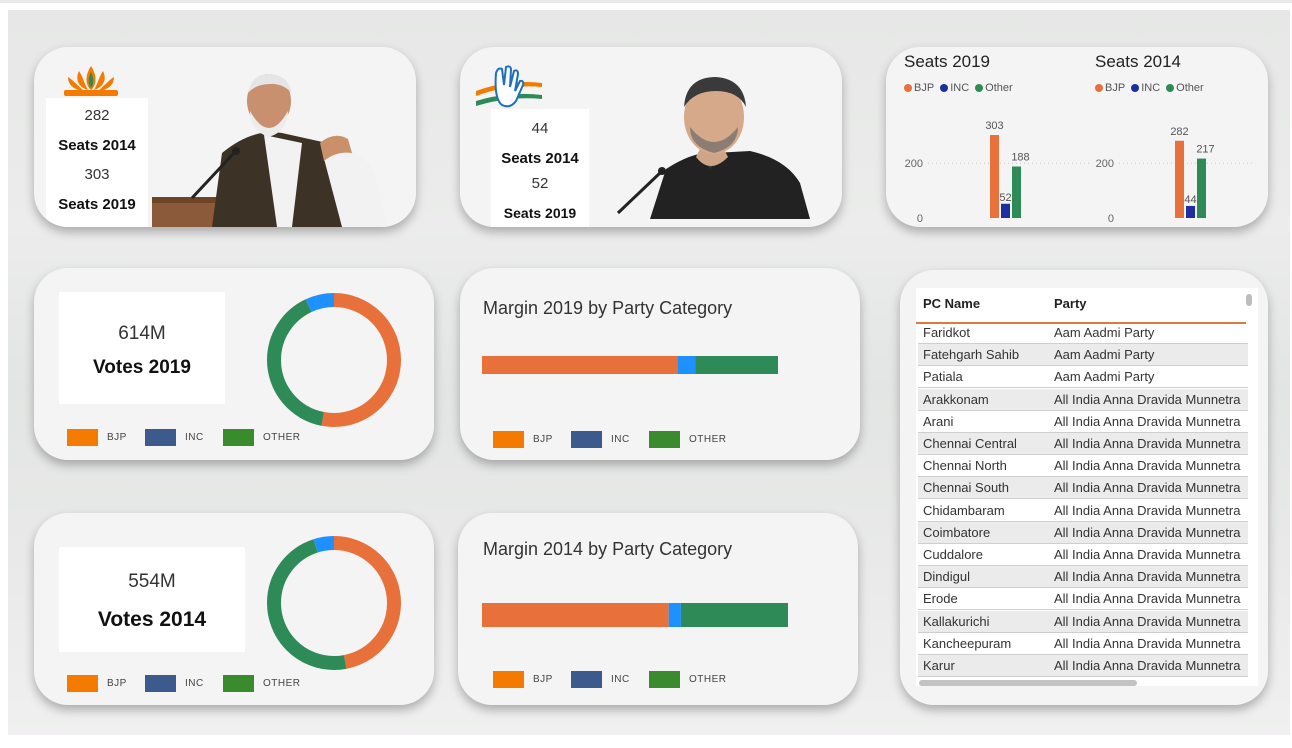  Describe the element at coordinates (1079, 172) in the screenshot. I see `seats-bar-charts: 0 200 303 52 188 0 200 282 44 217` at that location.